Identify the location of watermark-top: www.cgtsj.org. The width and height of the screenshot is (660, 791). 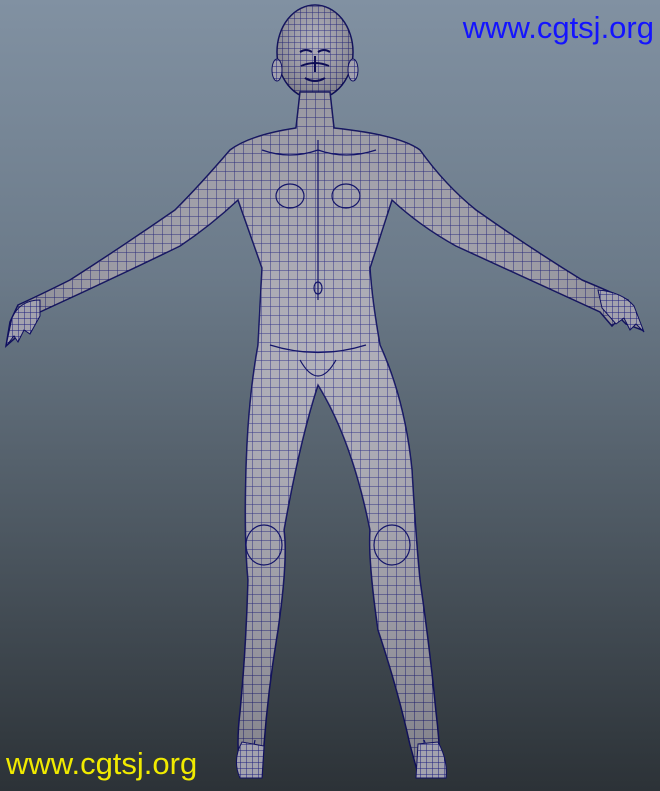
(558, 27).